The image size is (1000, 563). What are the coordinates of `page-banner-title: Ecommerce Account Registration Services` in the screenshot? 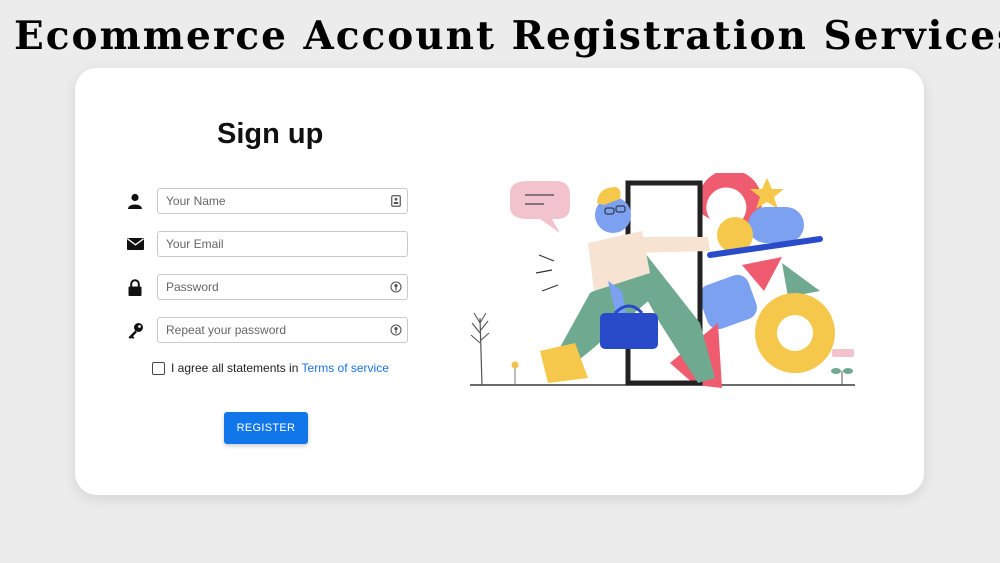 It's located at (507, 36).